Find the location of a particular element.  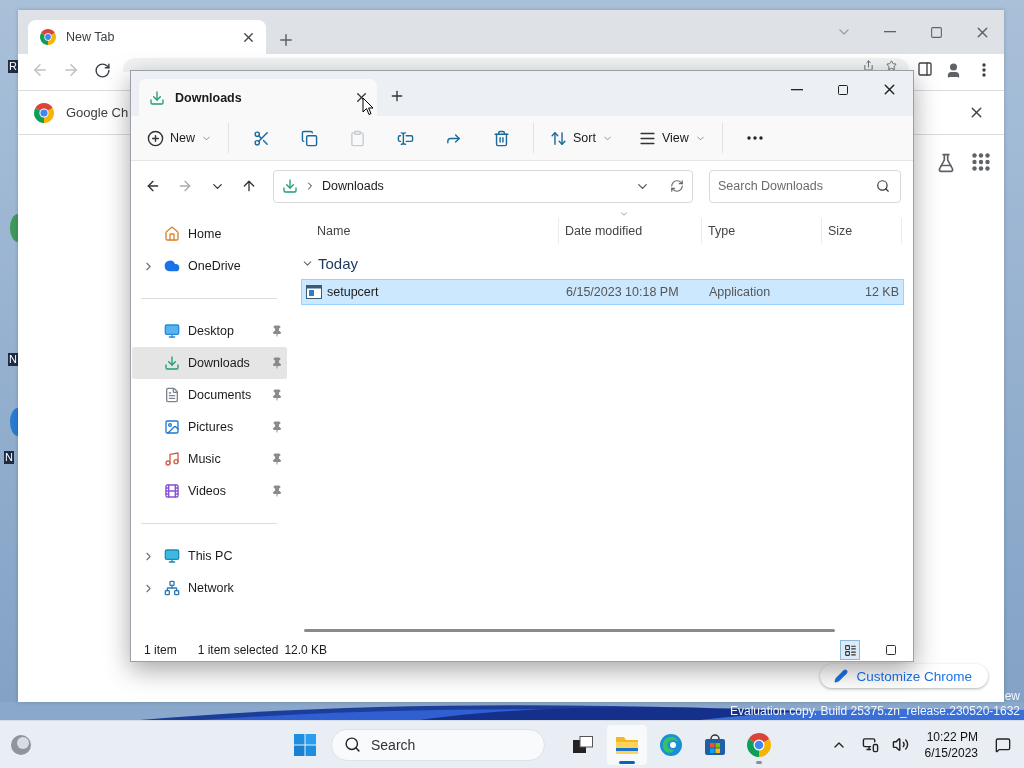

explorer-tab: Downloads is located at coordinates (258, 97).